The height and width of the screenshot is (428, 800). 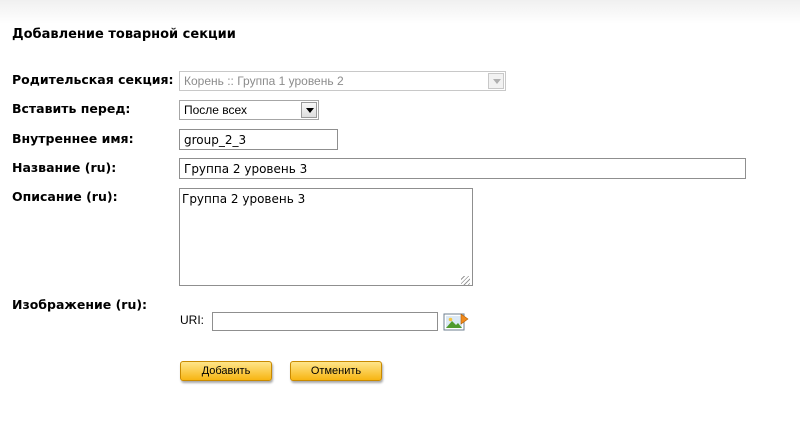 What do you see at coordinates (73, 138) in the screenshot?
I see `internal-name-label: Внутреннее имя:` at bounding box center [73, 138].